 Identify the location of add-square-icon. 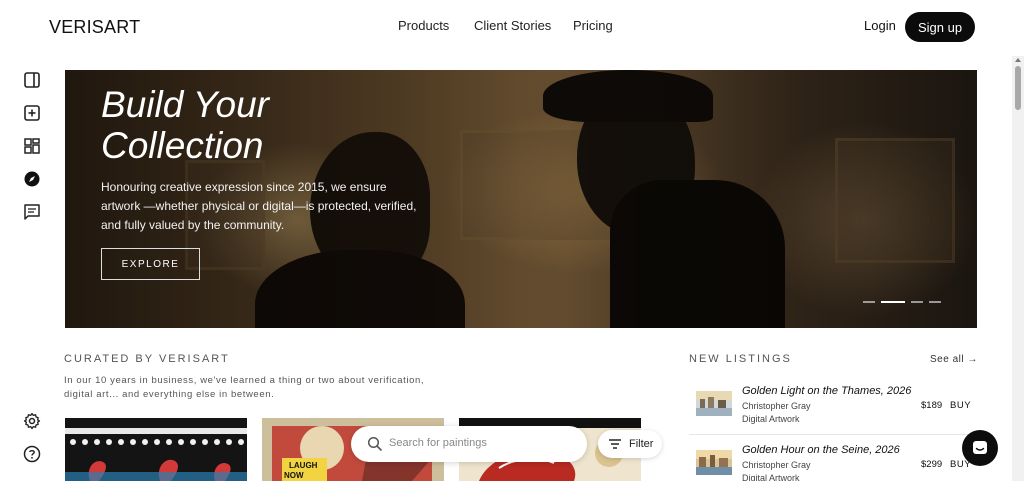
(32, 113).